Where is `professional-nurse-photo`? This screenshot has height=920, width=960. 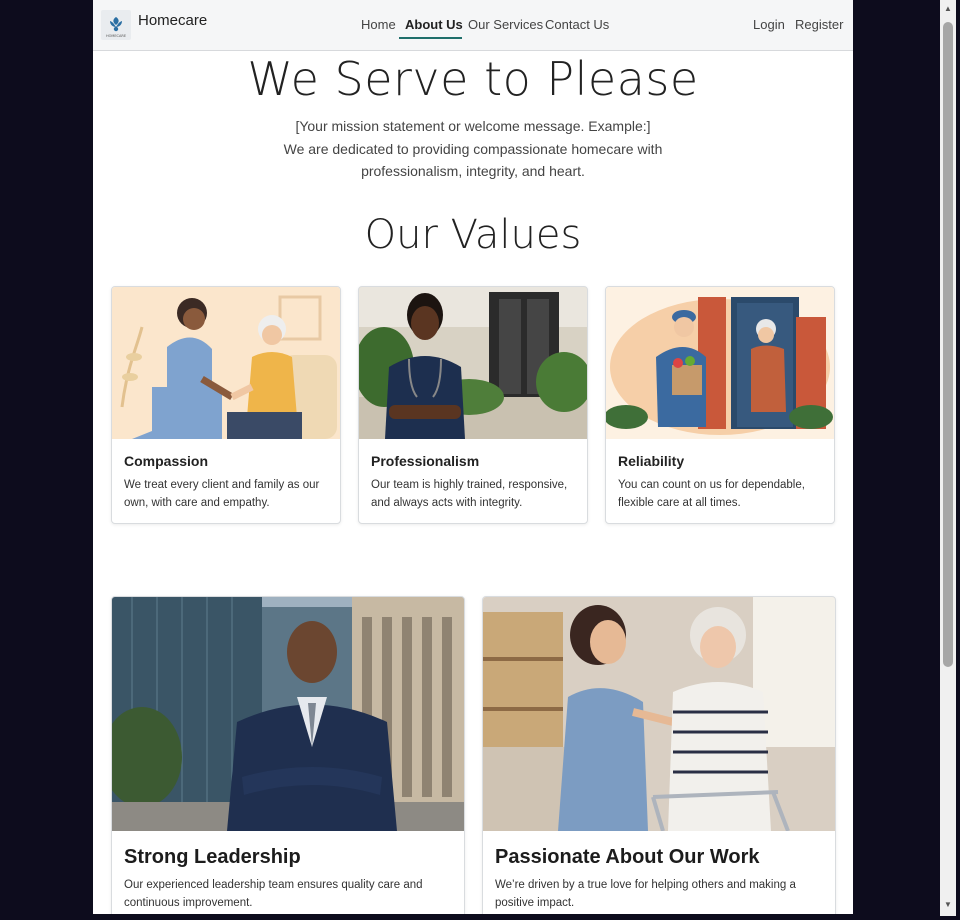
professional-nurse-photo is located at coordinates (473, 363).